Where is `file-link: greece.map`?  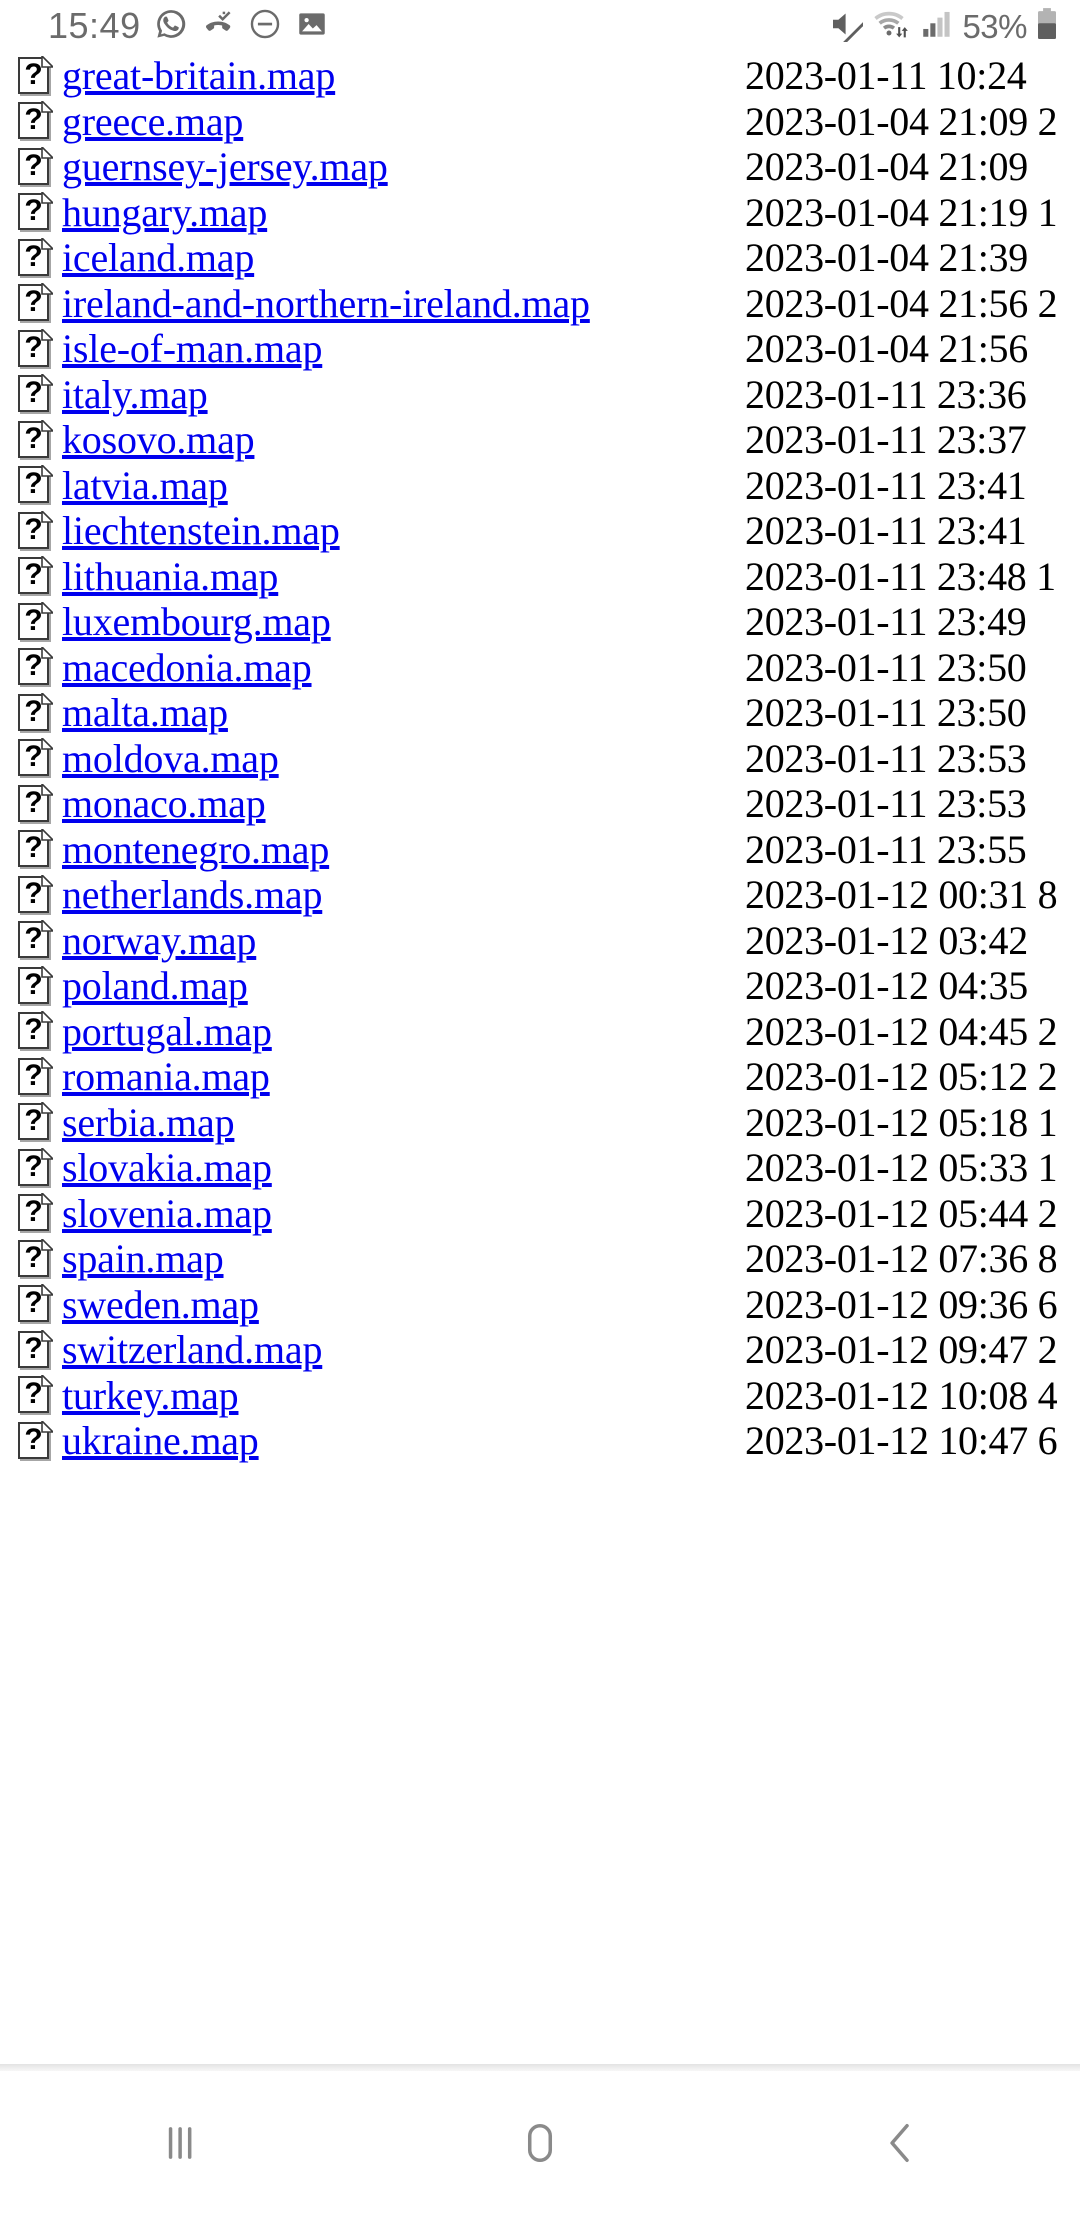 file-link: greece.map is located at coordinates (152, 121).